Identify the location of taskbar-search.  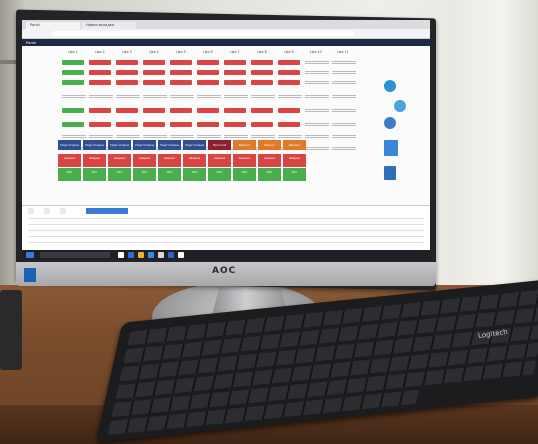
(75, 255).